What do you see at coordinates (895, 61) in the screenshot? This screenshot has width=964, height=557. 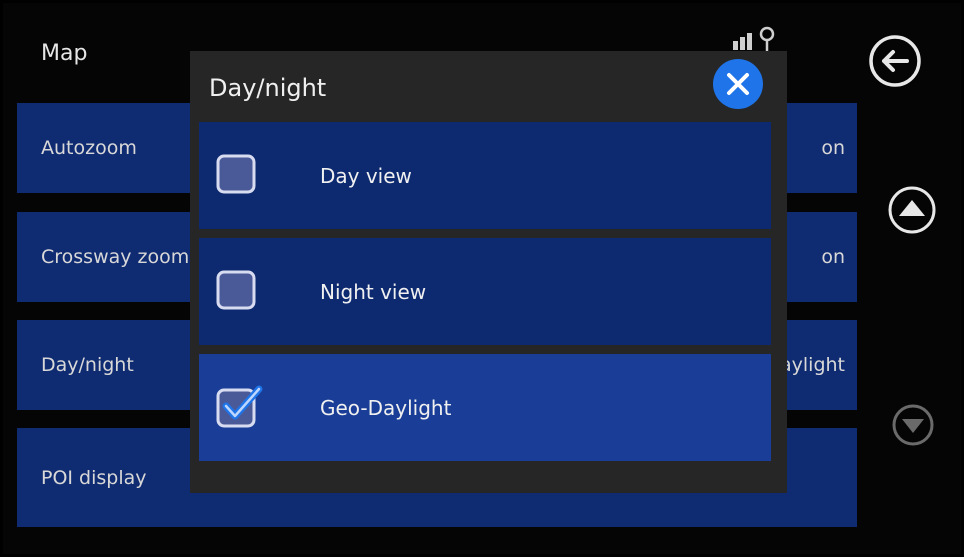 I see `back-button` at bounding box center [895, 61].